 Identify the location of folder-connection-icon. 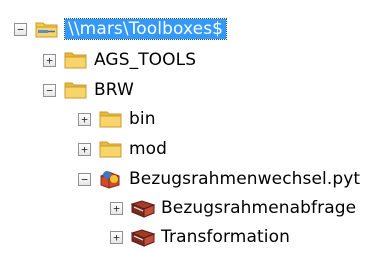
(47, 29).